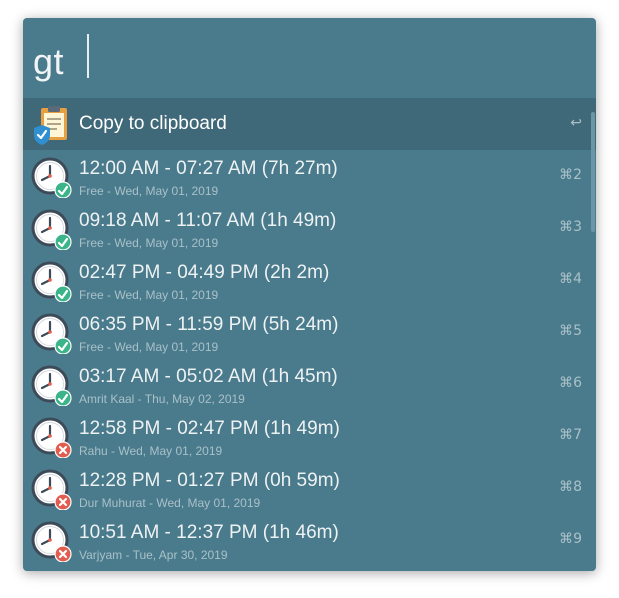 The width and height of the screenshot is (619, 598). I want to click on result-title: 10:51 AM - 12:37 PM (1h 46m), so click(209, 532).